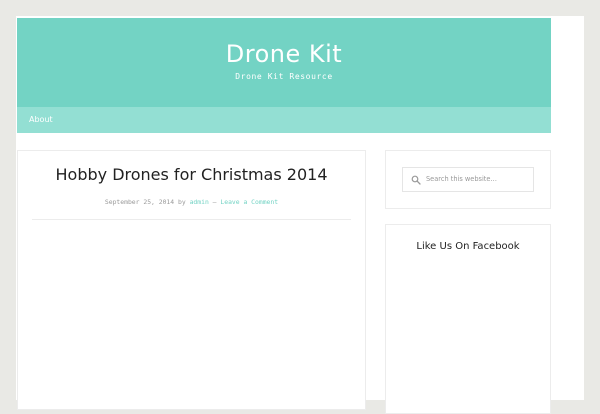  What do you see at coordinates (468, 246) in the screenshot?
I see `facebook-widget-title: Like Us On Facebook` at bounding box center [468, 246].